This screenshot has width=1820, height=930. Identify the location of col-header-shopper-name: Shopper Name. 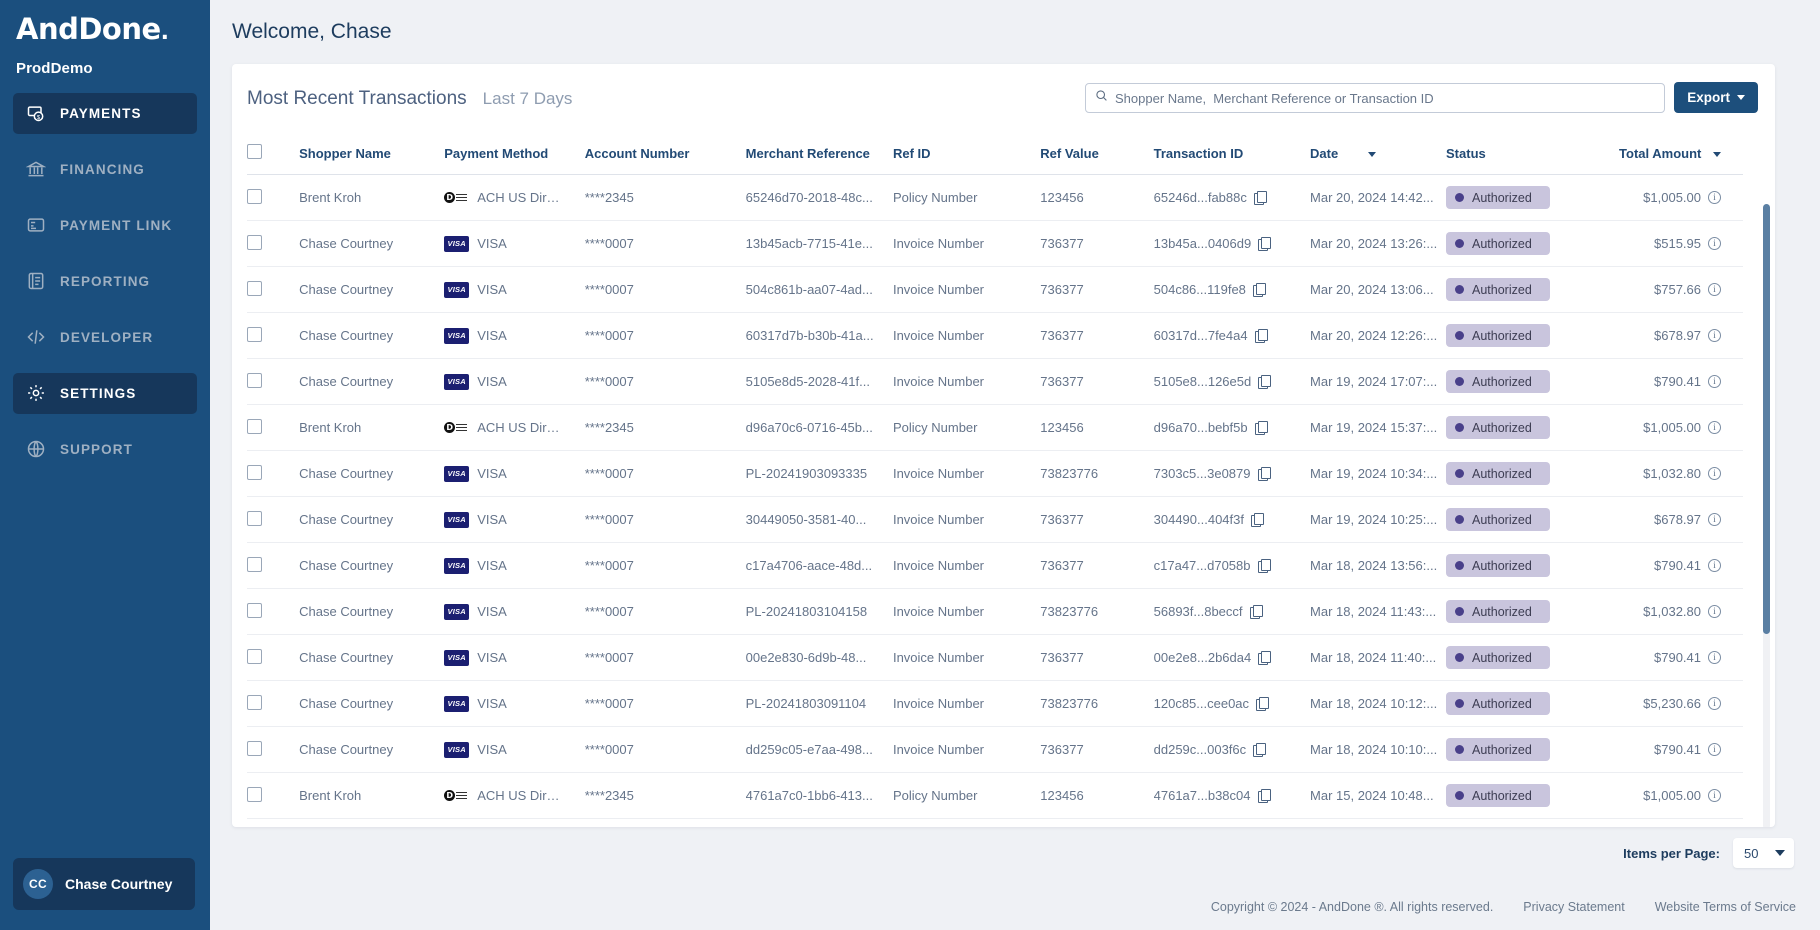
(372, 154).